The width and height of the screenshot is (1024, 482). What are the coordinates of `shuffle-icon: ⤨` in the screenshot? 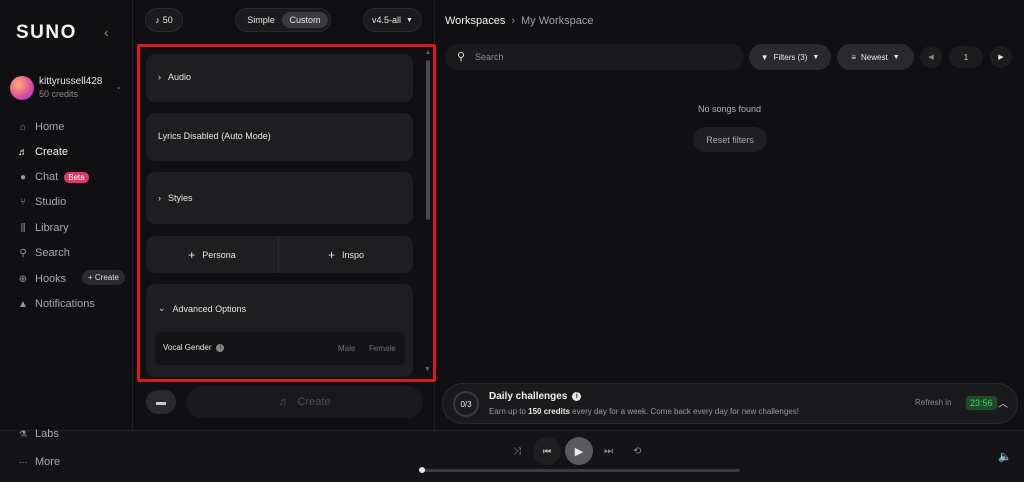 It's located at (517, 451).